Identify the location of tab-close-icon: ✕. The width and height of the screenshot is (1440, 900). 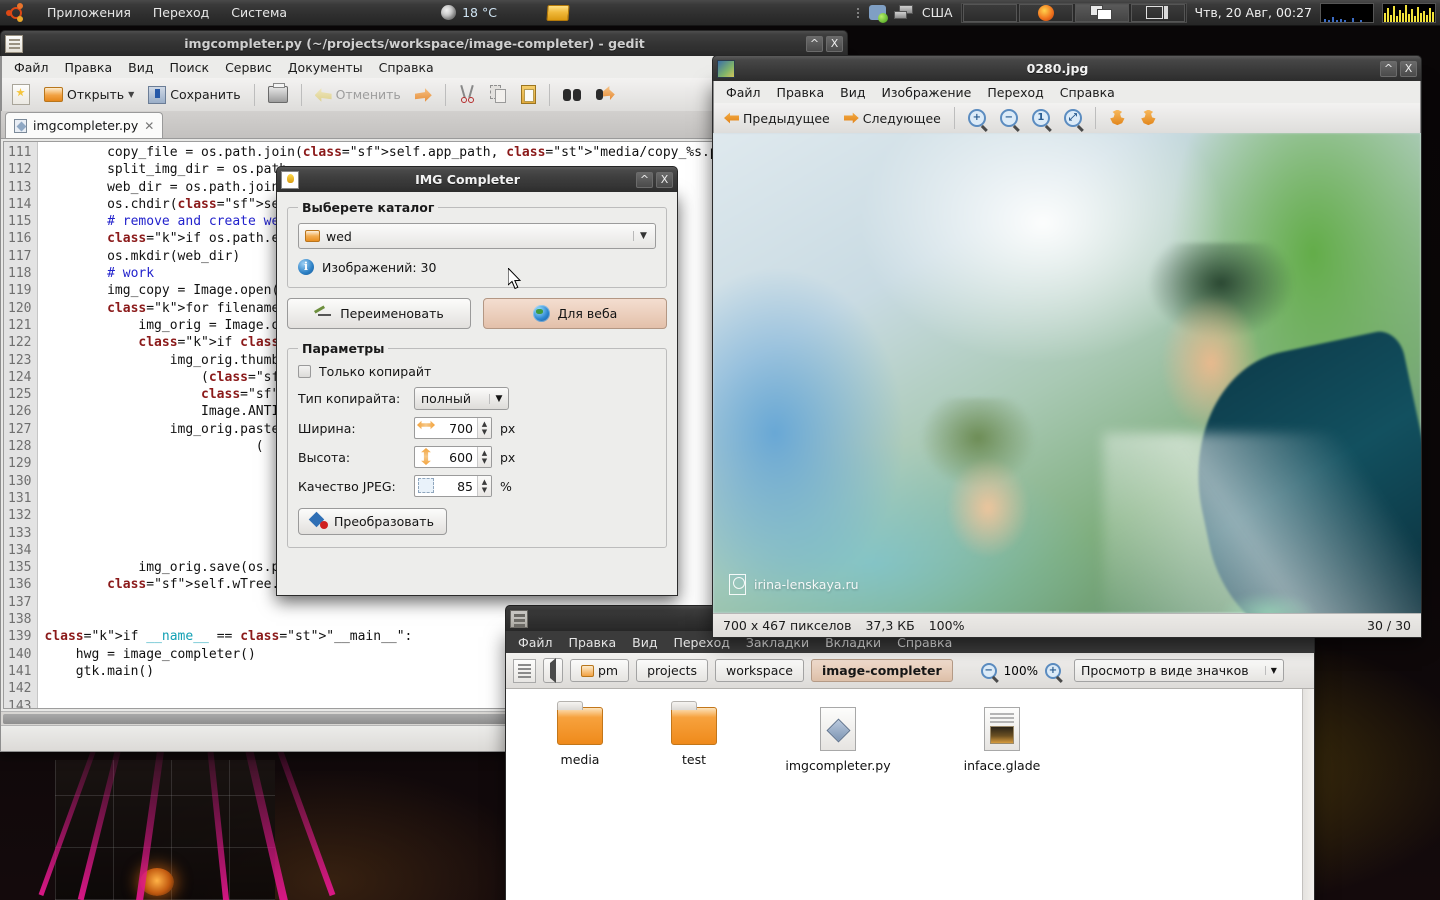
(149, 126).